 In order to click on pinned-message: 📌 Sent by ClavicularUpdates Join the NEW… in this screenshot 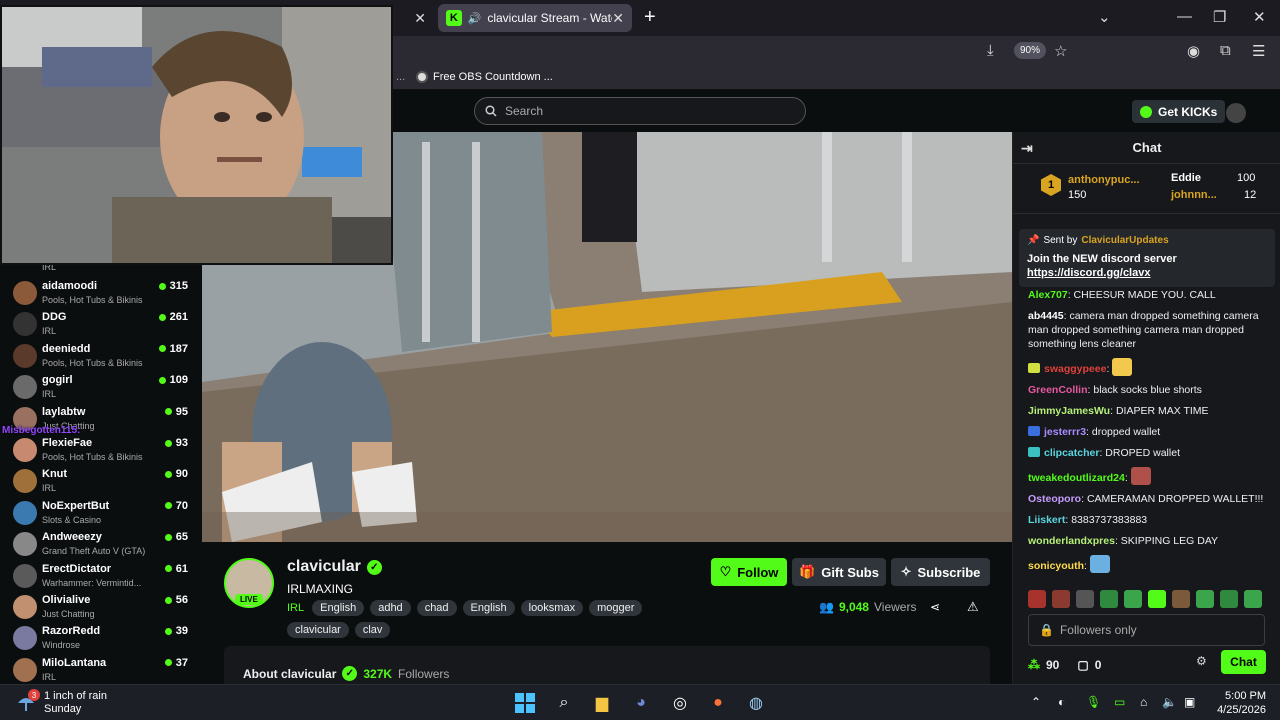, I will do `click(1147, 258)`.